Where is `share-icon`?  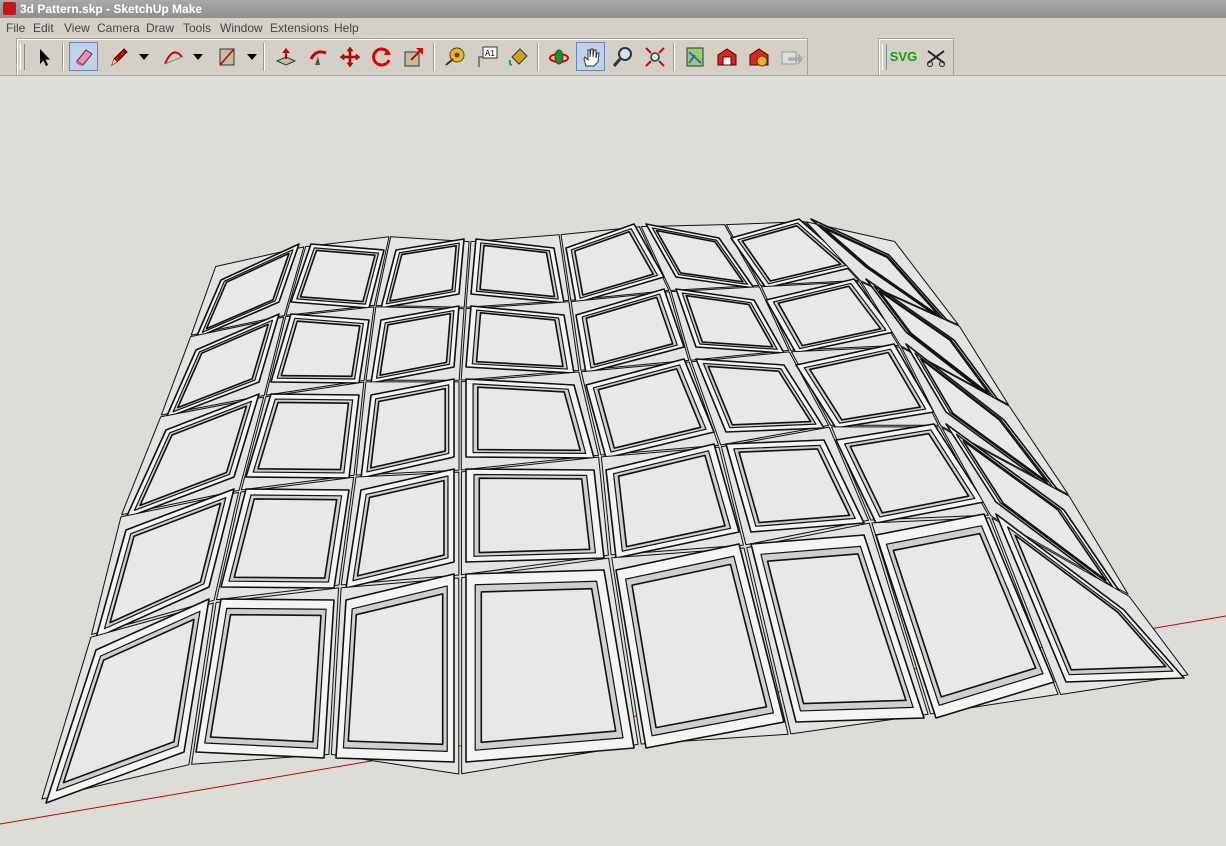 share-icon is located at coordinates (792, 57).